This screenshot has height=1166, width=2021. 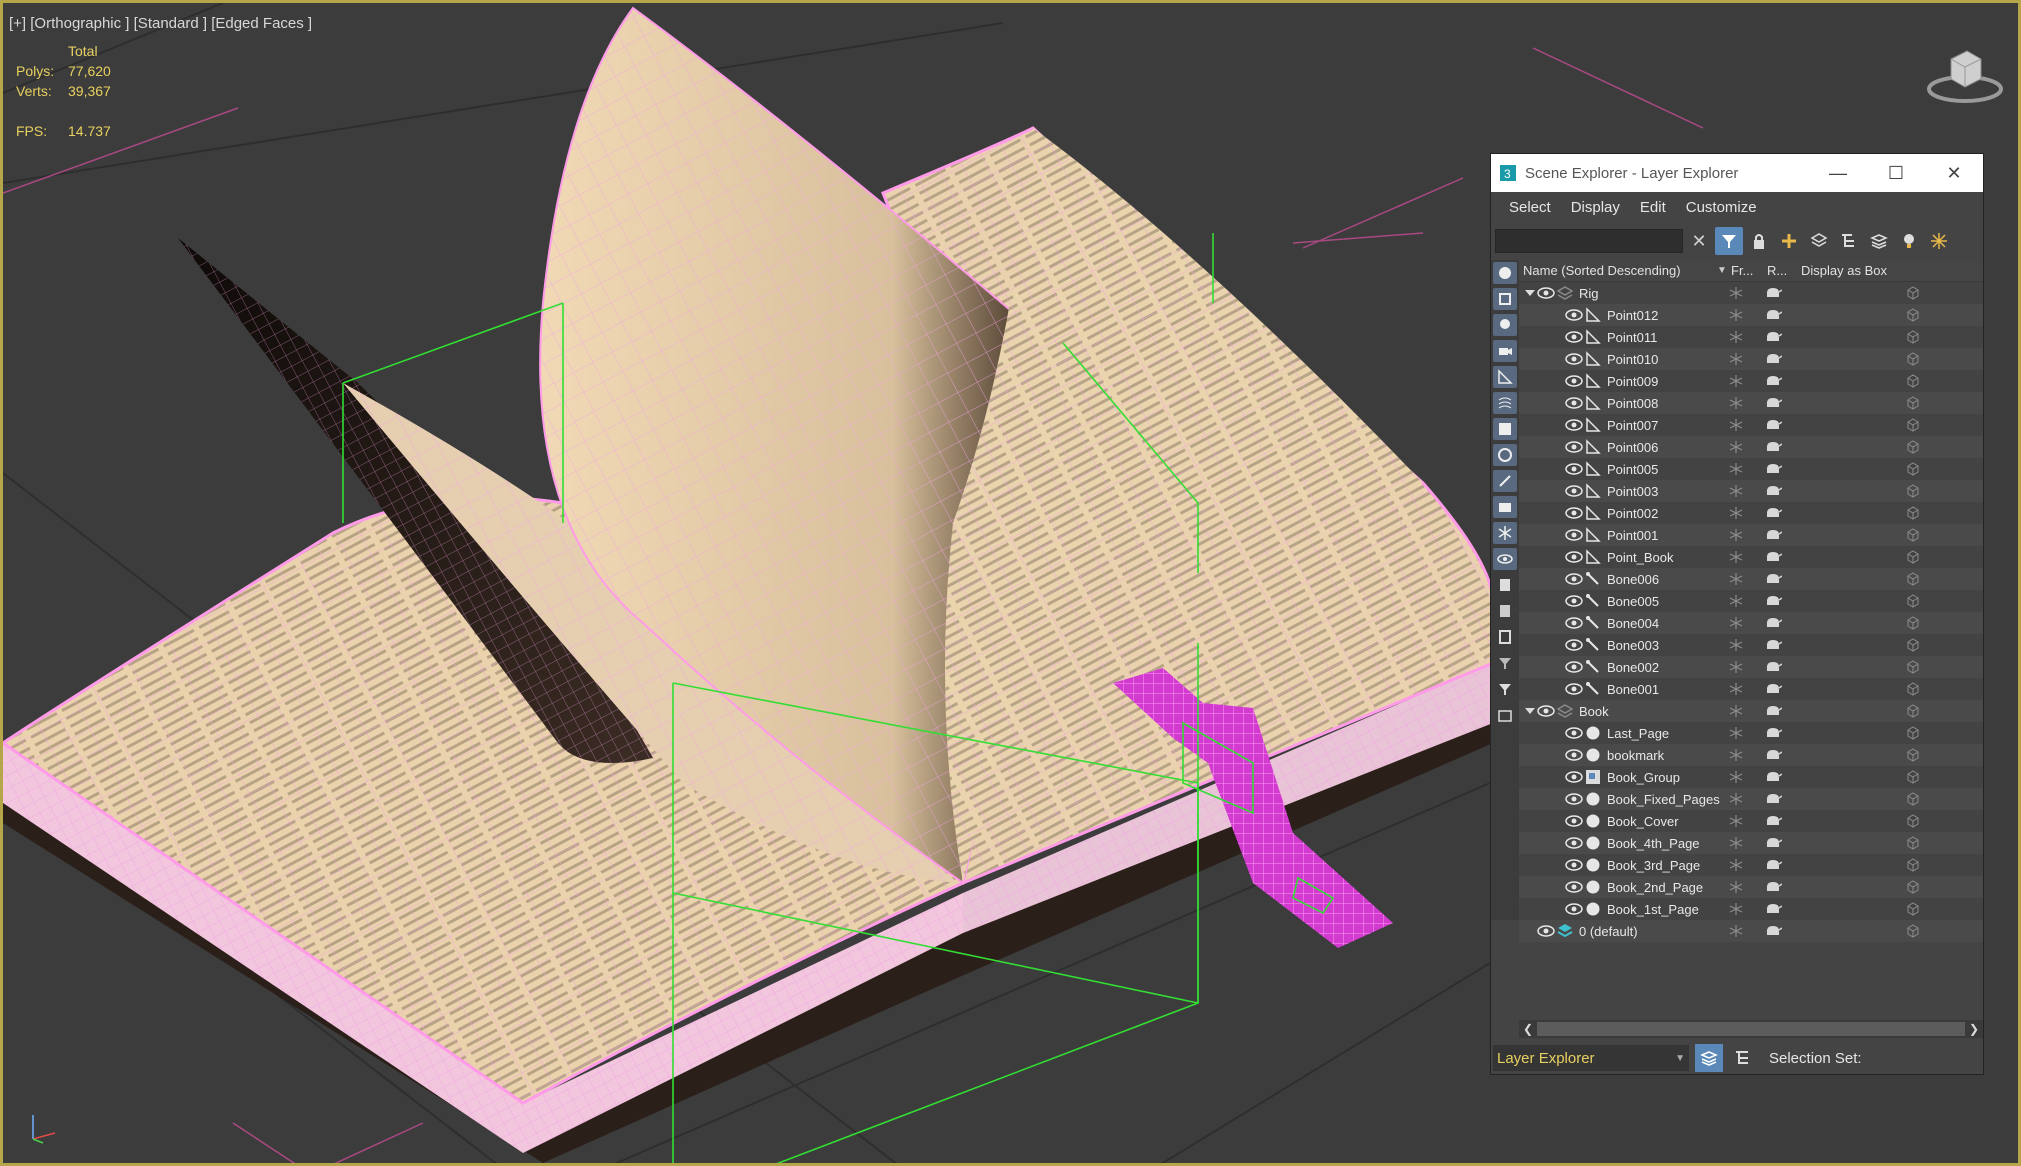 I want to click on scroll-right-icon: ❯, so click(x=1974, y=1029).